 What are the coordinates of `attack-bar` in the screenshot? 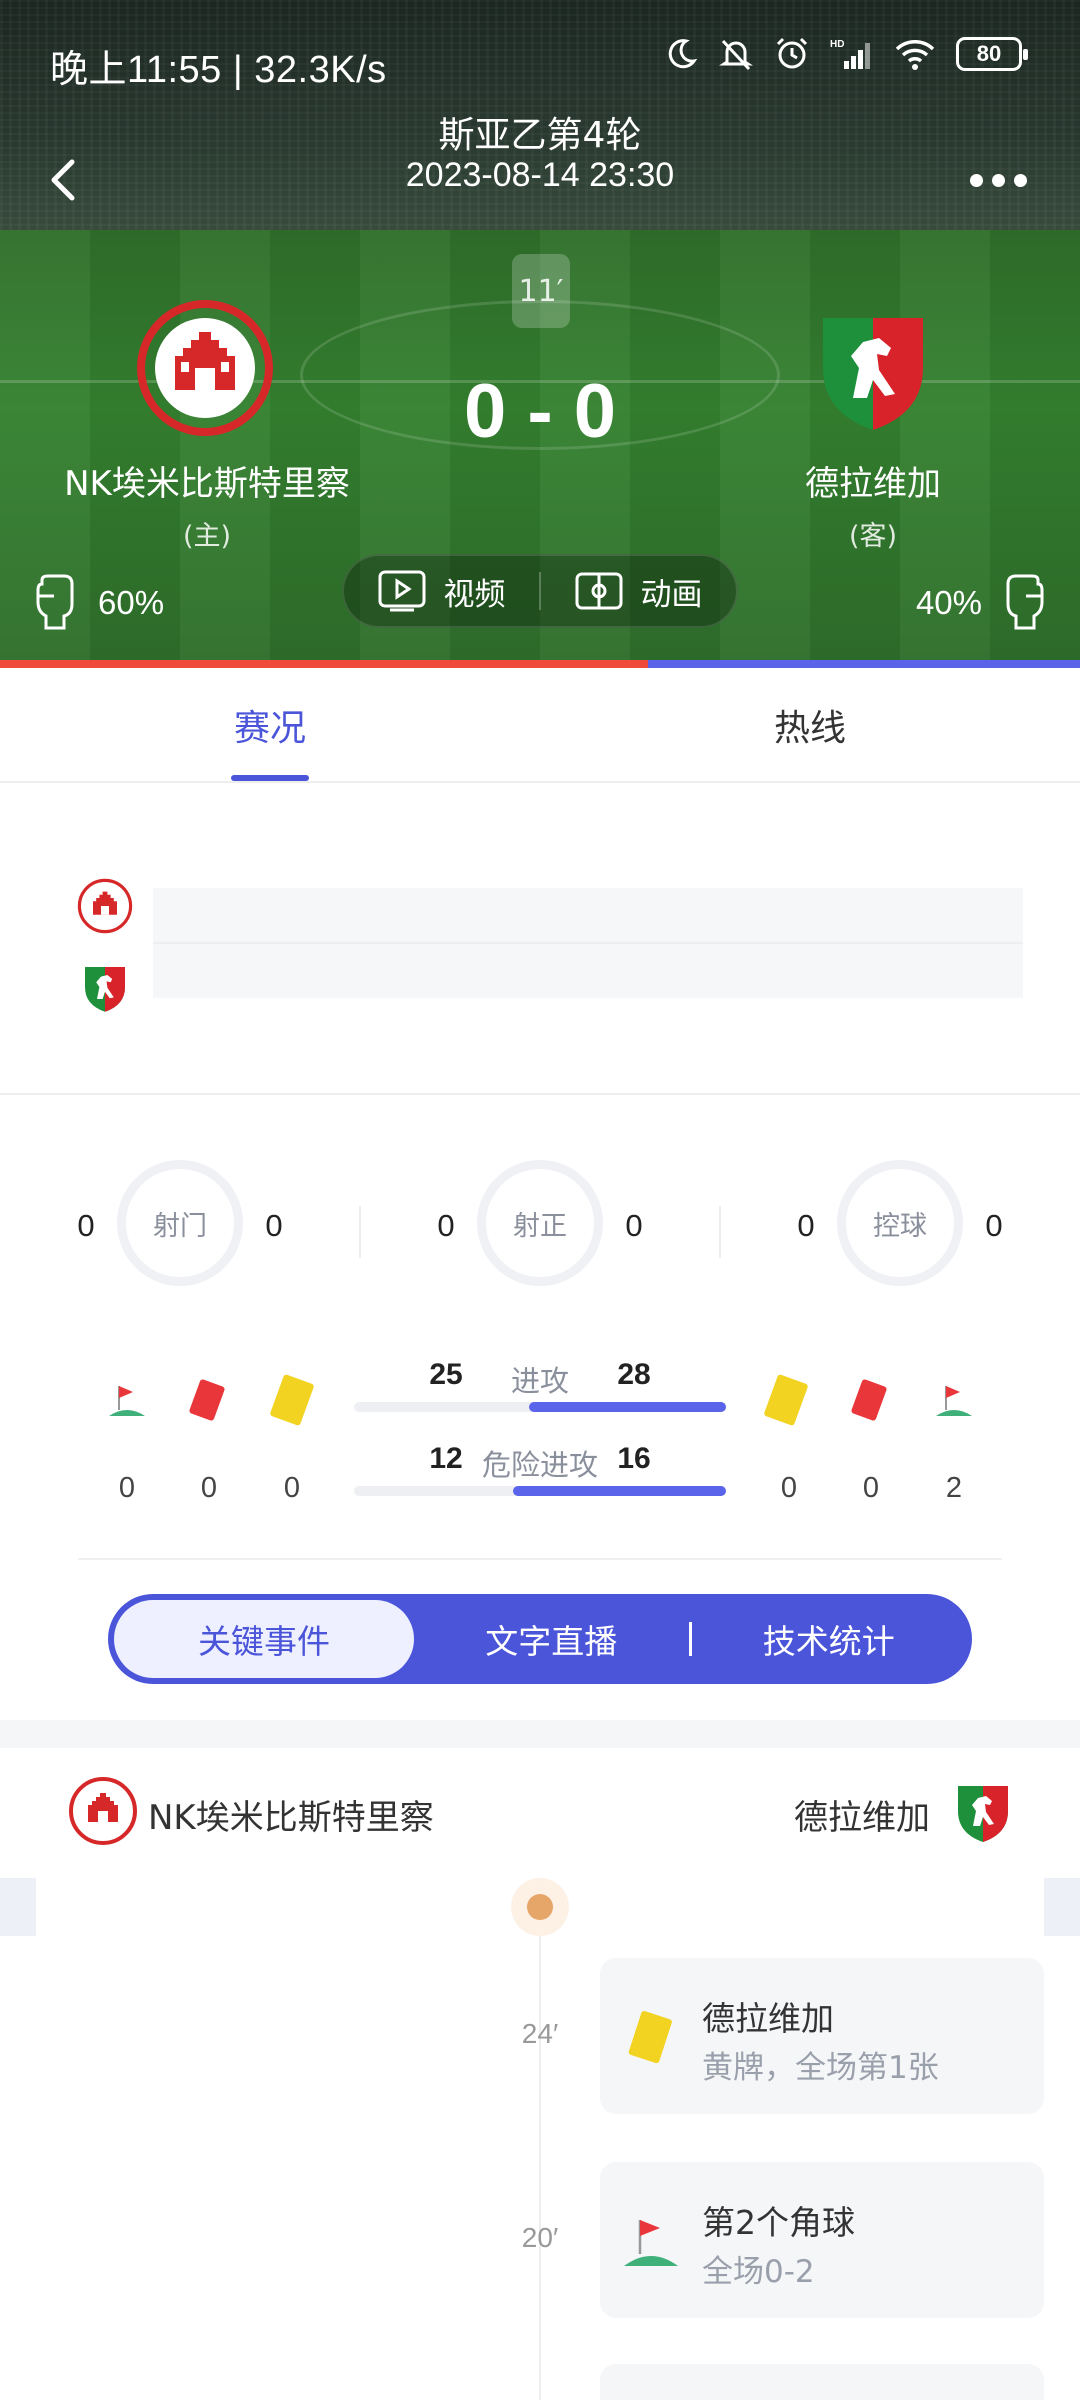 It's located at (540, 1407).